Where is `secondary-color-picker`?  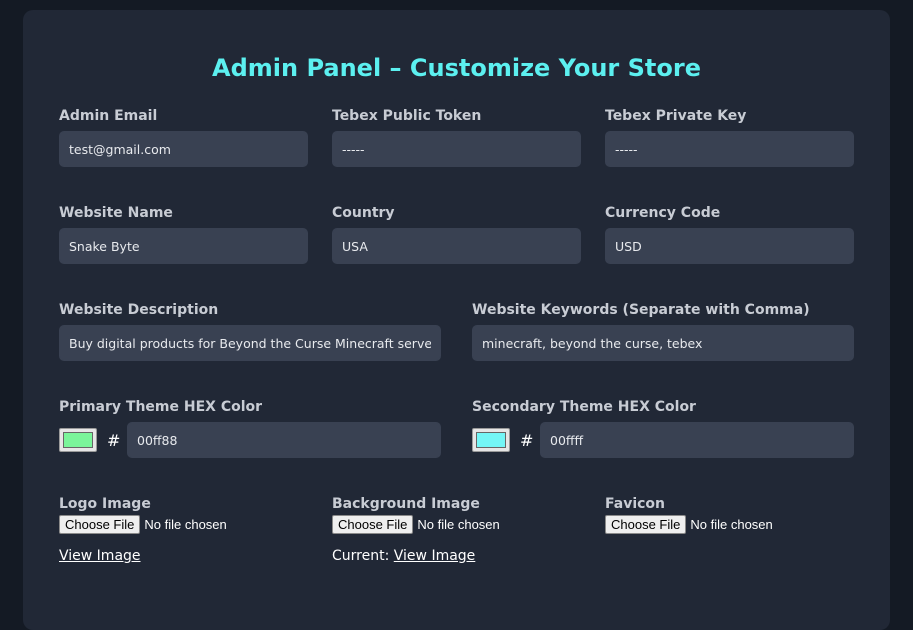
secondary-color-picker is located at coordinates (491, 440).